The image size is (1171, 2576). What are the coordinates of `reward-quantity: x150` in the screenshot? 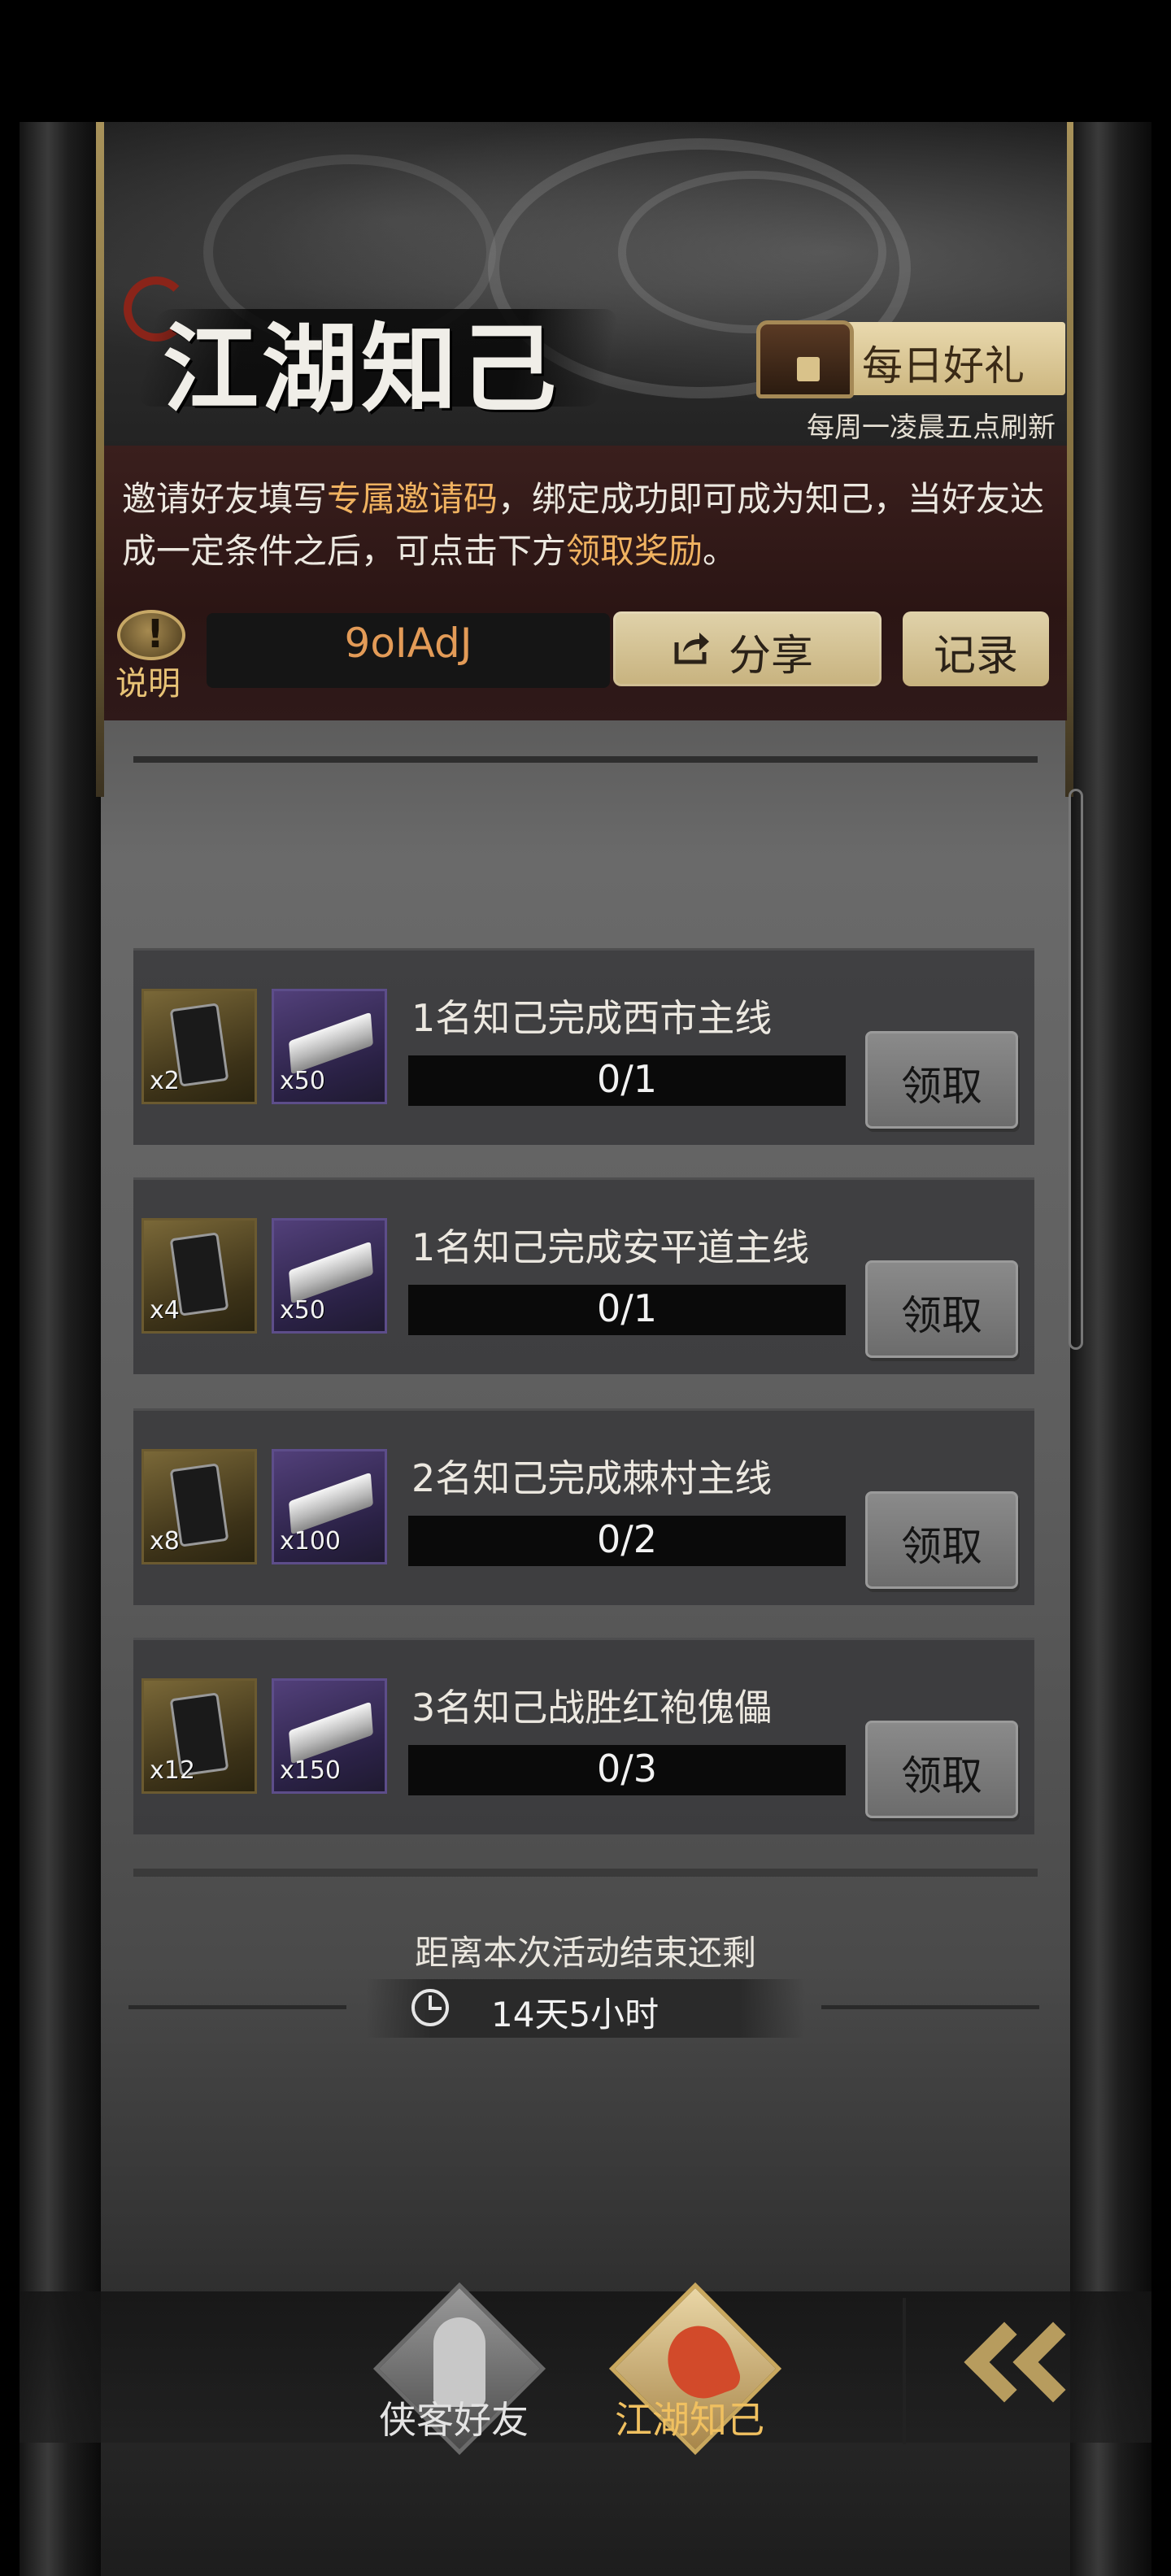 It's located at (311, 1771).